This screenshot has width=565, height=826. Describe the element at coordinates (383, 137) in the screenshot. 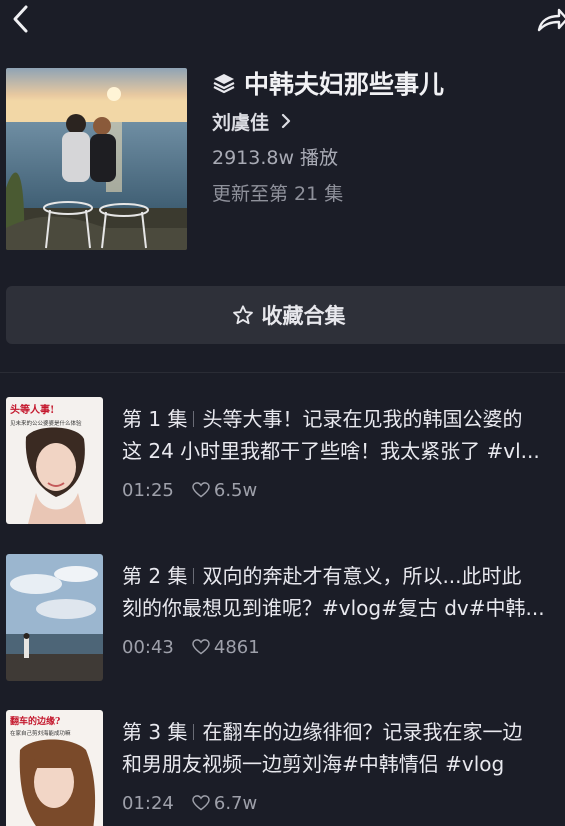

I see `collection-info: 中韩夫妇那些事儿 刘虞佳 2913.8w 播放 更新至第 21 集` at that location.